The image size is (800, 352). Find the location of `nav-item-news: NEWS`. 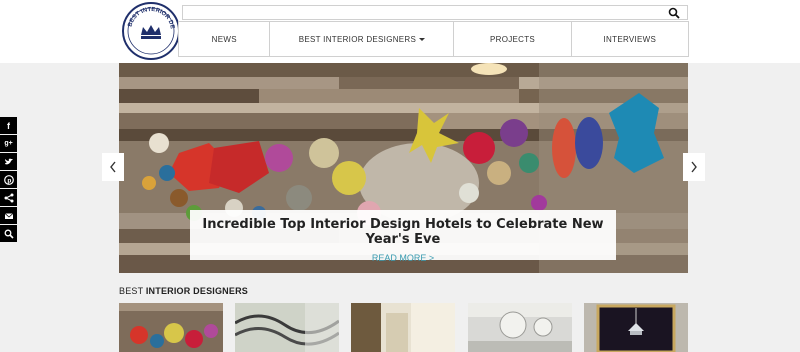

nav-item-news: NEWS is located at coordinates (225, 39).